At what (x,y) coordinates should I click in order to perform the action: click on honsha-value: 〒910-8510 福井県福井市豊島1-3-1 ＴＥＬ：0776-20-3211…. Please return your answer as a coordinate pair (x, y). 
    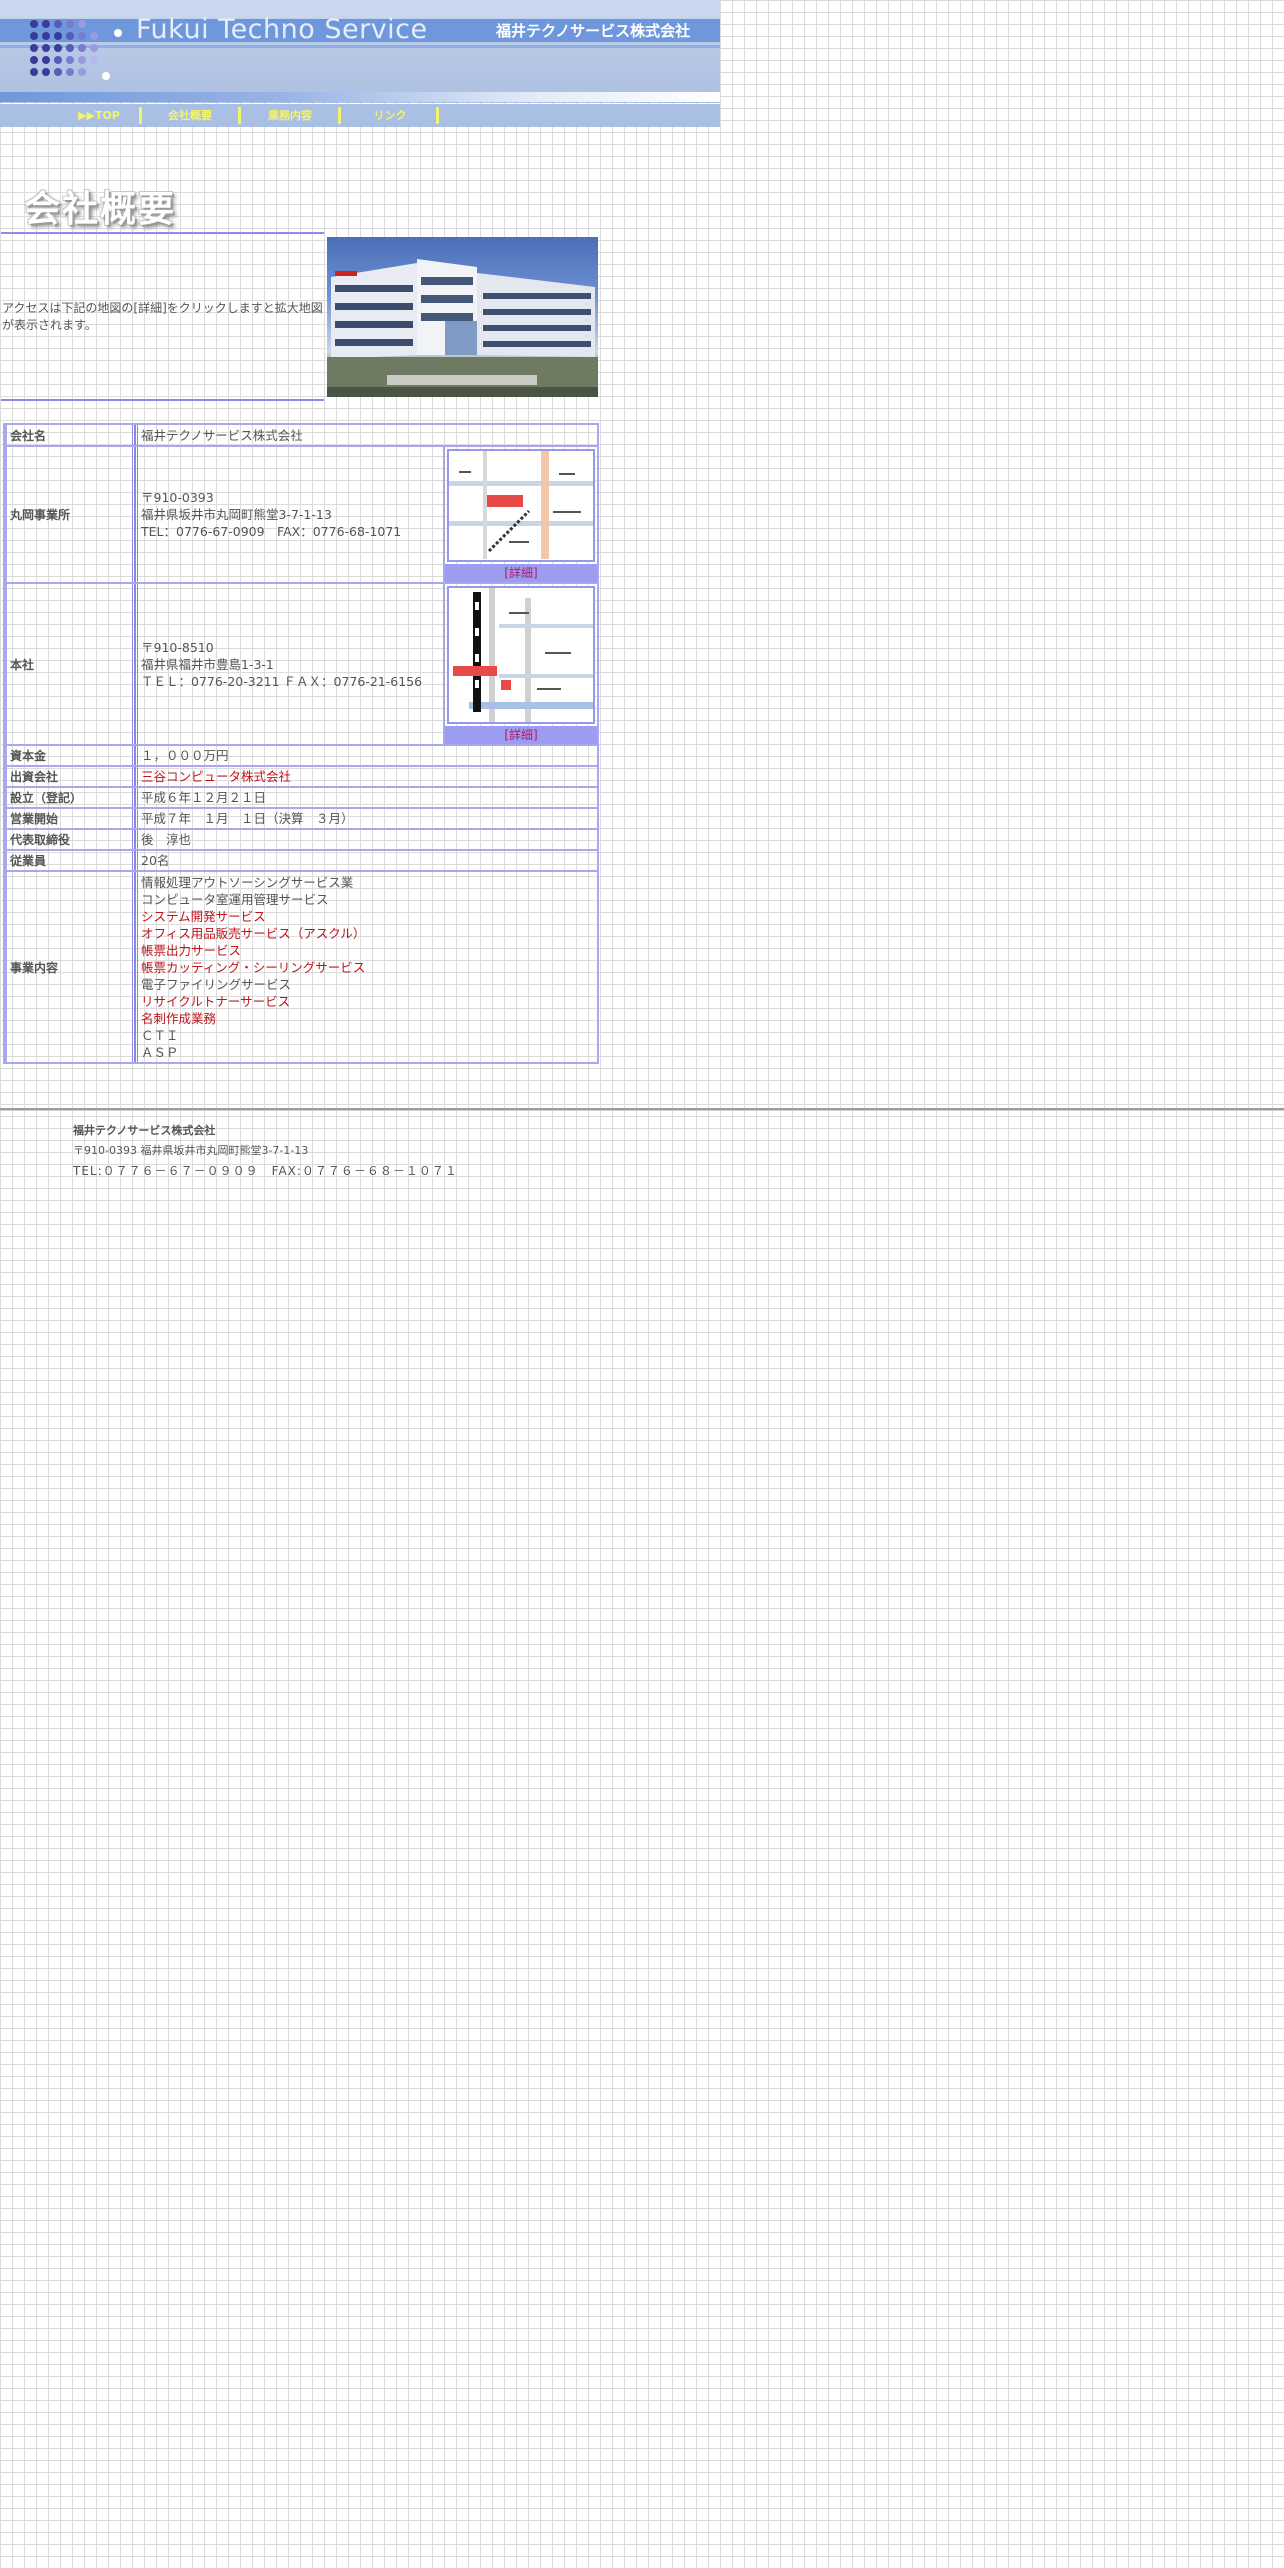
    Looking at the image, I should click on (366, 664).